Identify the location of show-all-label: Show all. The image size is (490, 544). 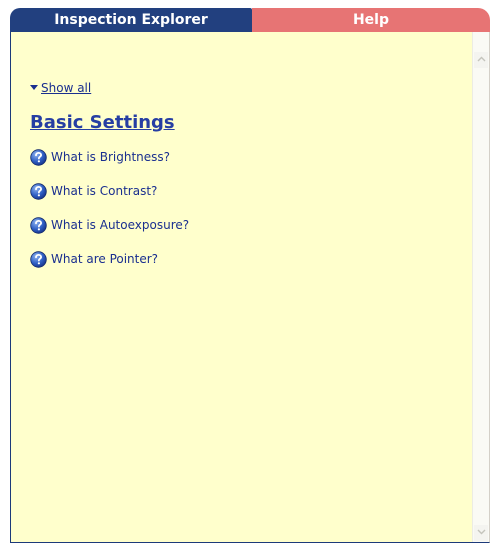
(66, 88).